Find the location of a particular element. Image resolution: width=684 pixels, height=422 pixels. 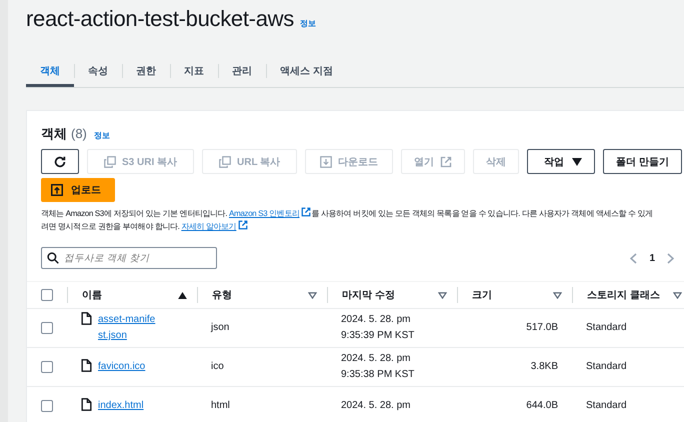

external-link: 자세히 알아보기 is located at coordinates (208, 226).